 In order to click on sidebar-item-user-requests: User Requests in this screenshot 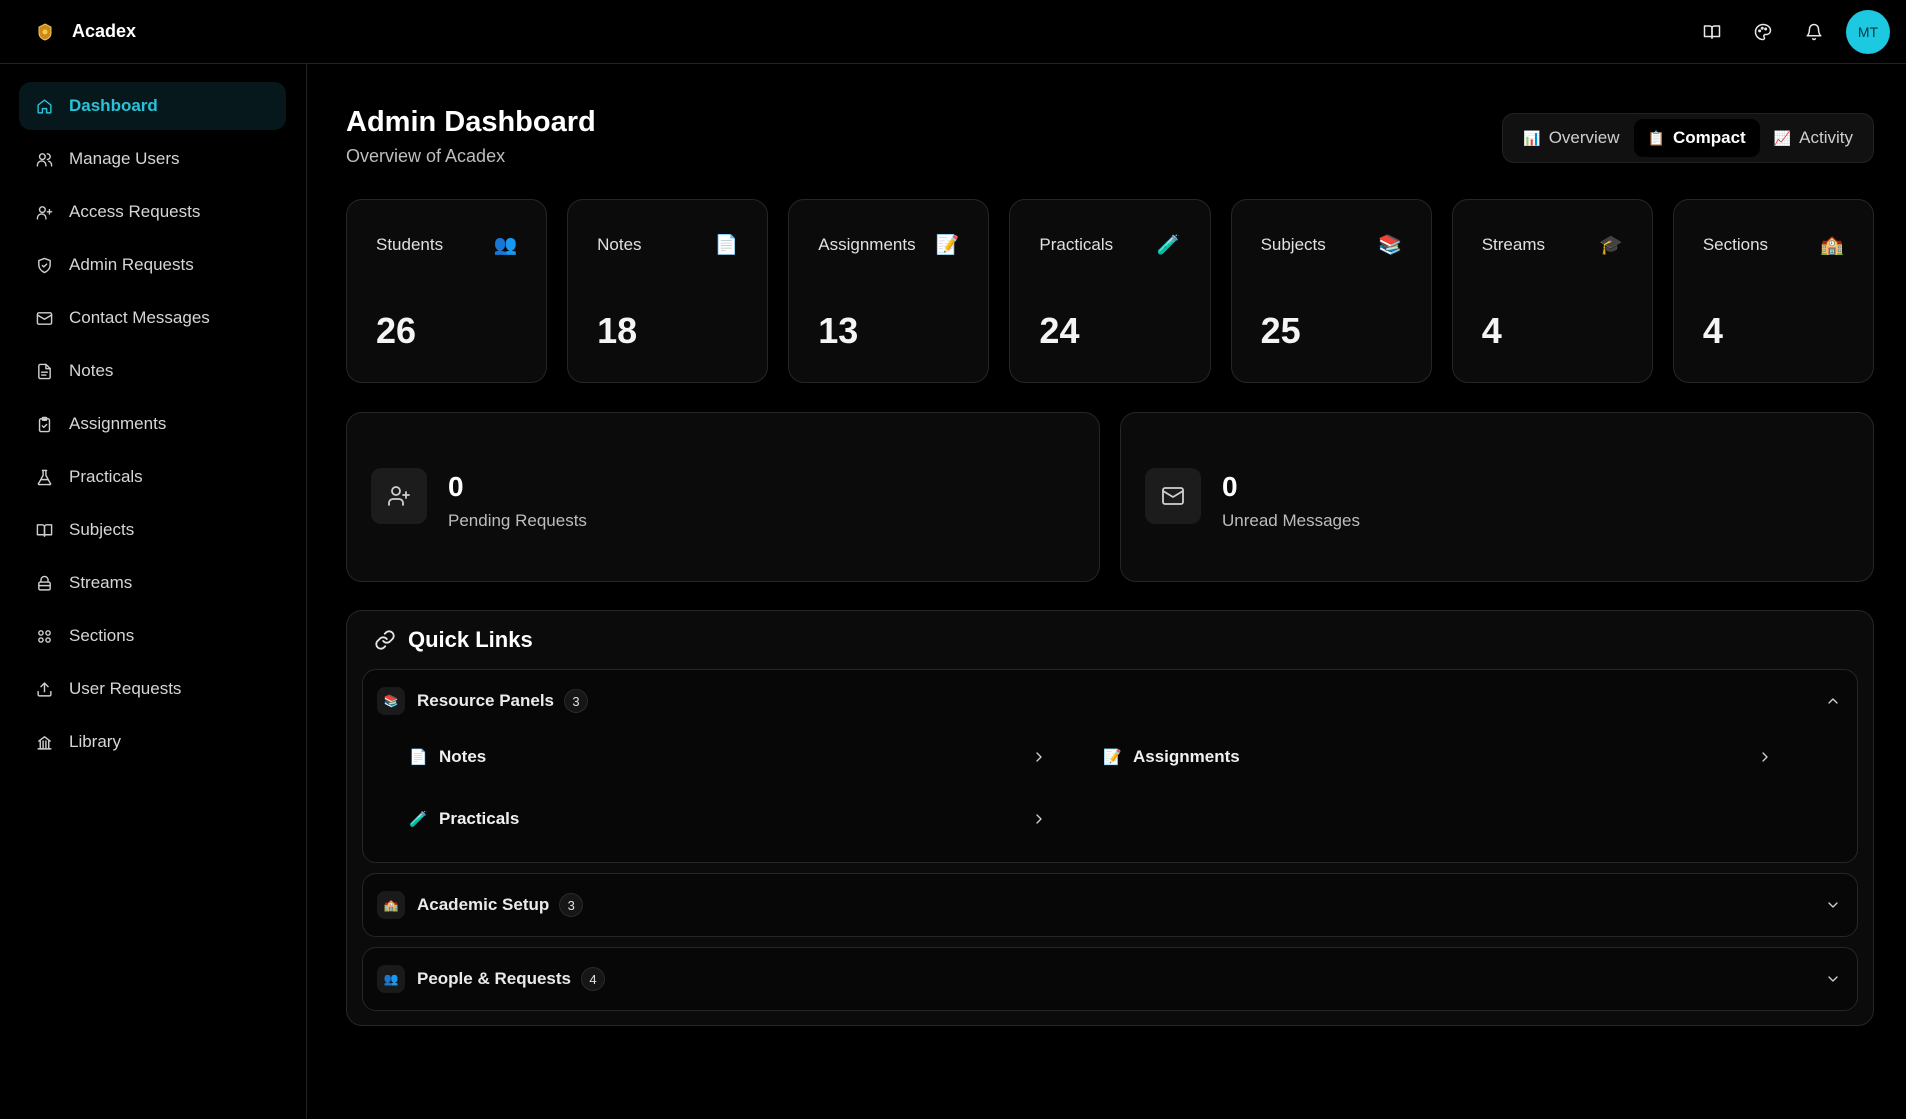, I will do `click(152, 689)`.